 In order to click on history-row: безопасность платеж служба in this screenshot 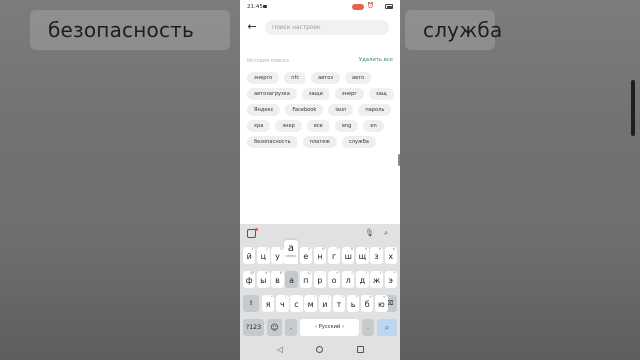, I will do `click(322, 142)`.